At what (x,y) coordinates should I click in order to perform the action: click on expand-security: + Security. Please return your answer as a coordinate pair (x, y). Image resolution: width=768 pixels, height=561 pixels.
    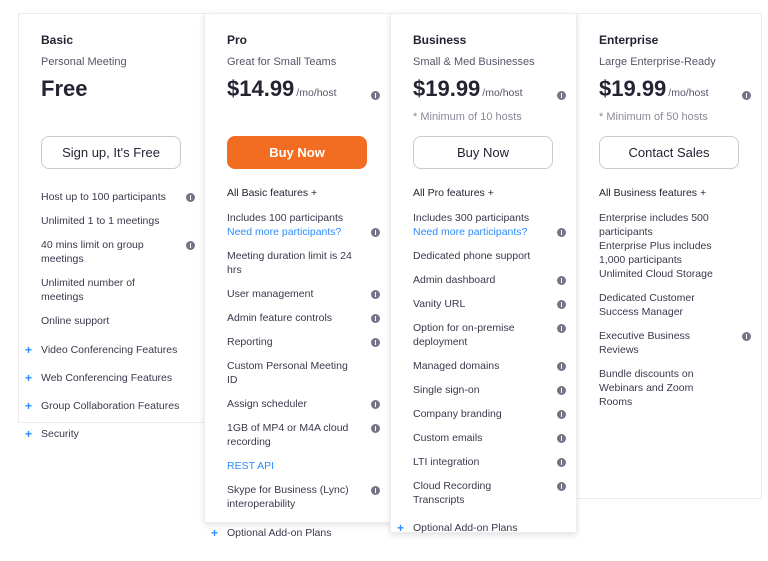
    Looking at the image, I should click on (110, 434).